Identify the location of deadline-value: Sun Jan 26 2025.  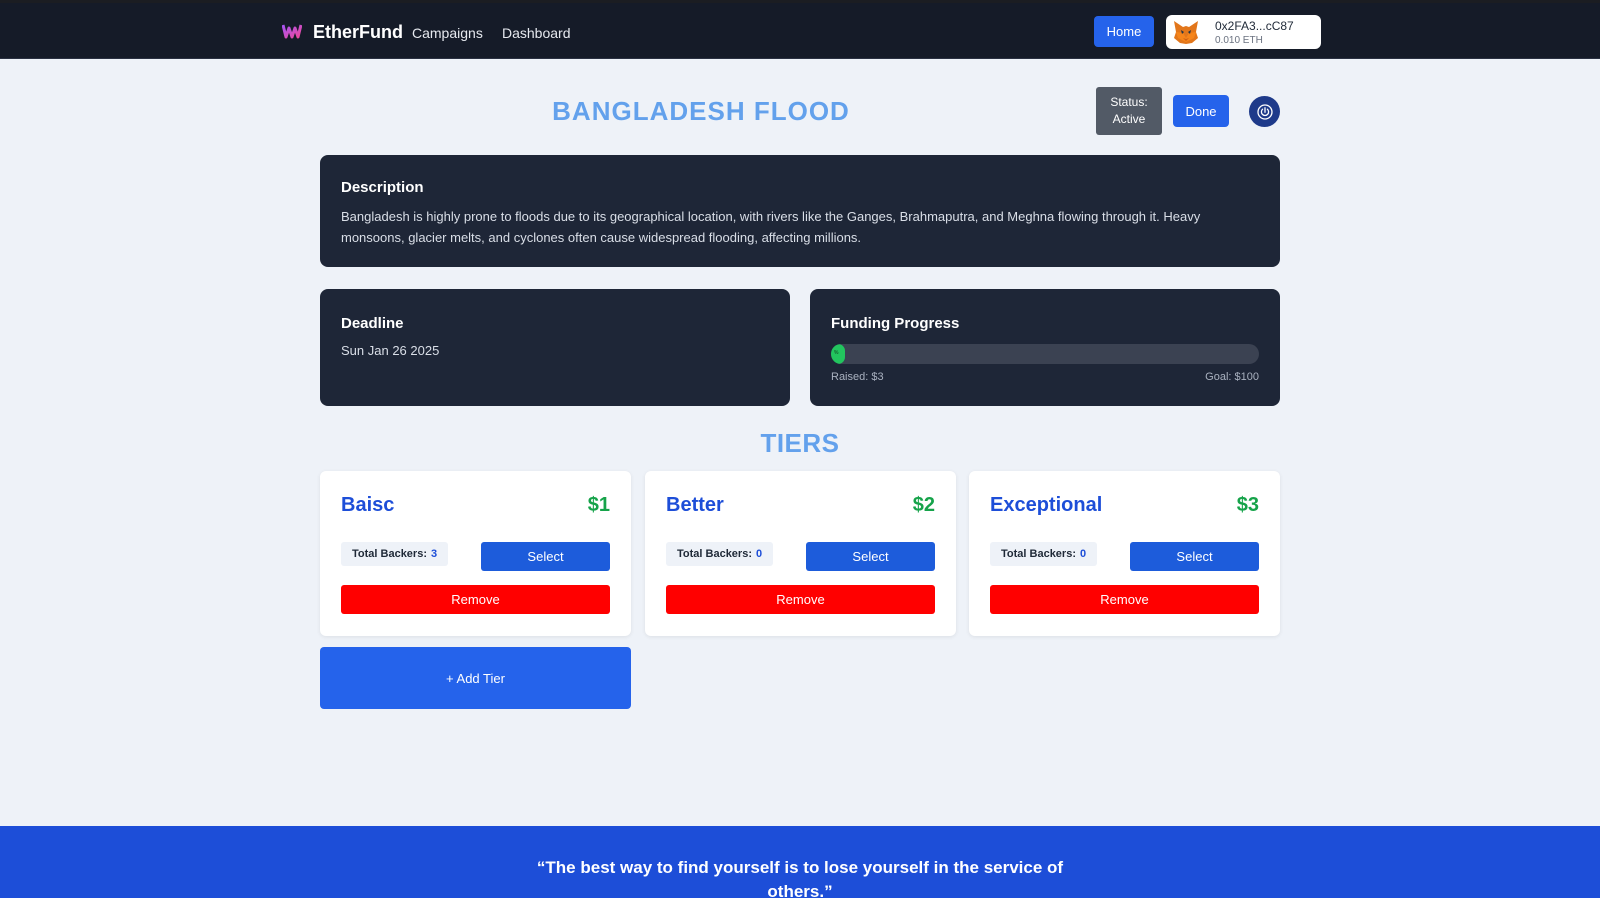
(390, 350).